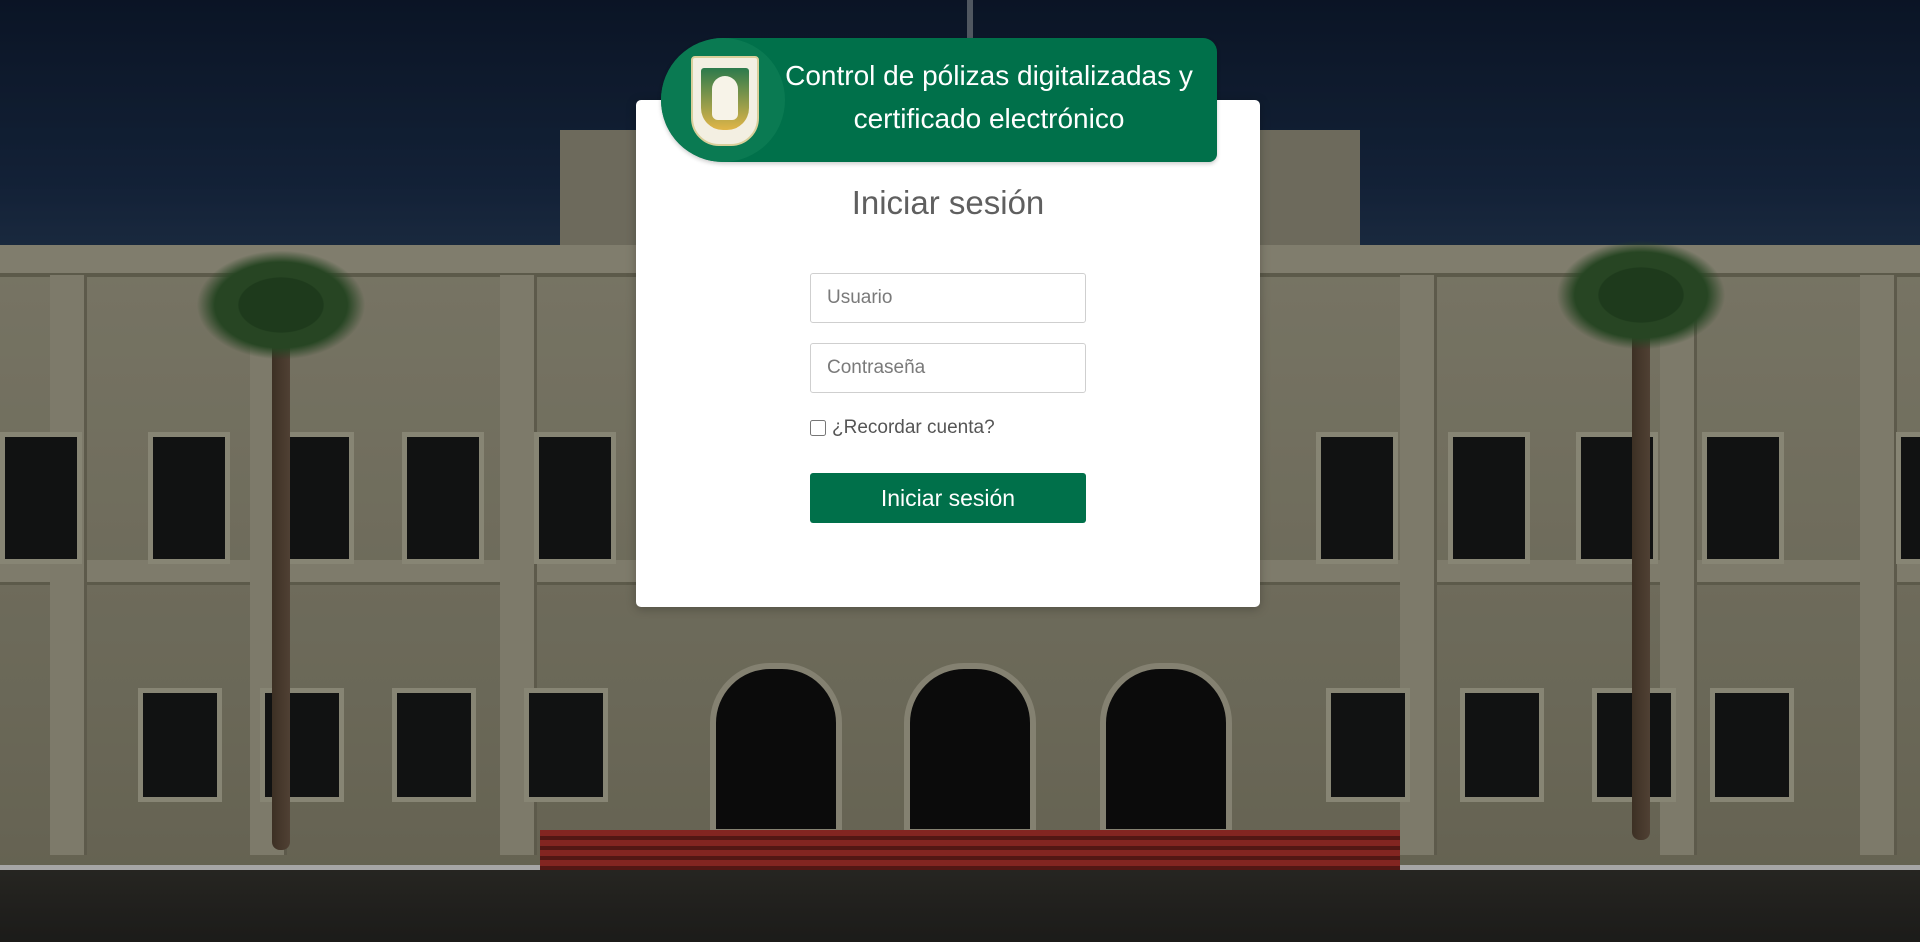  I want to click on remember-account: ¿Recordar cuenta?, so click(902, 428).